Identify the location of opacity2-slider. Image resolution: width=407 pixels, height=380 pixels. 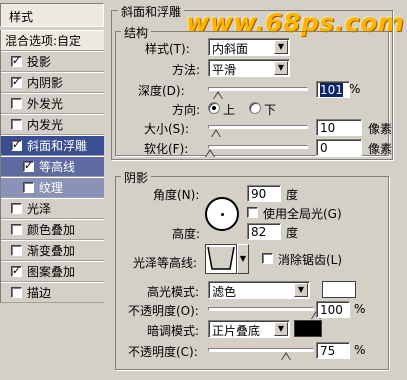
(261, 350).